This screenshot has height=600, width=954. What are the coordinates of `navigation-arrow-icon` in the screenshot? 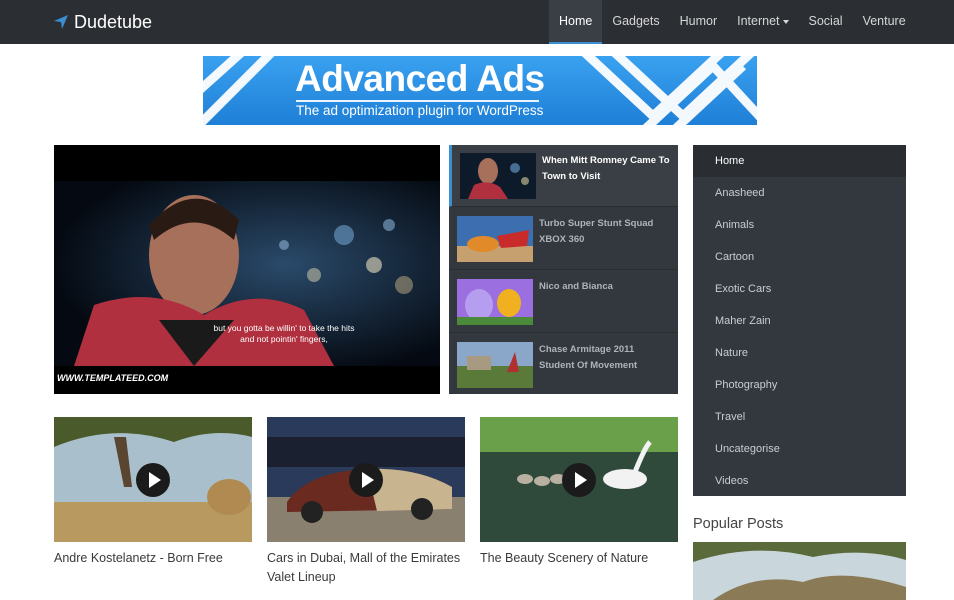 It's located at (61, 22).